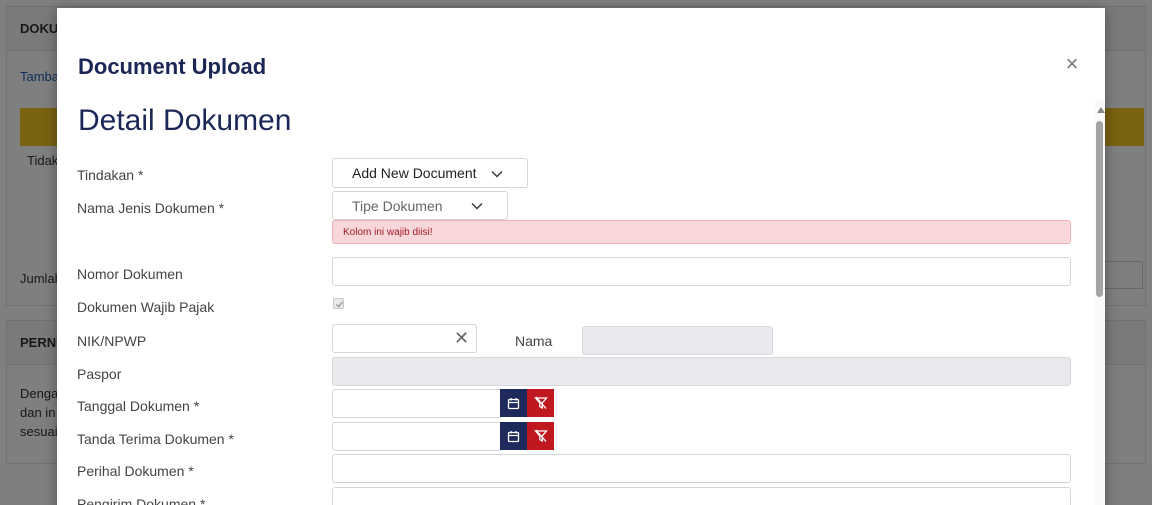  I want to click on paspor-input, so click(701, 371).